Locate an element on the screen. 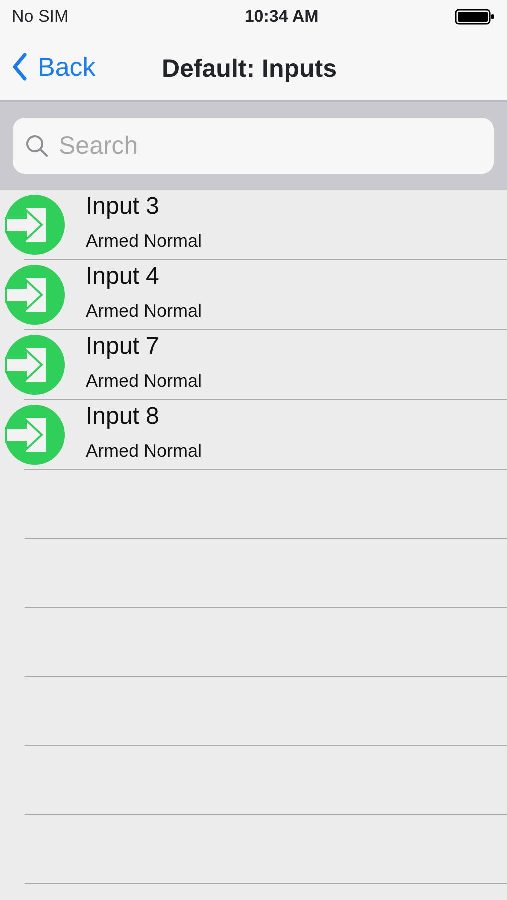  carrier-label: No SIM is located at coordinates (40, 17).